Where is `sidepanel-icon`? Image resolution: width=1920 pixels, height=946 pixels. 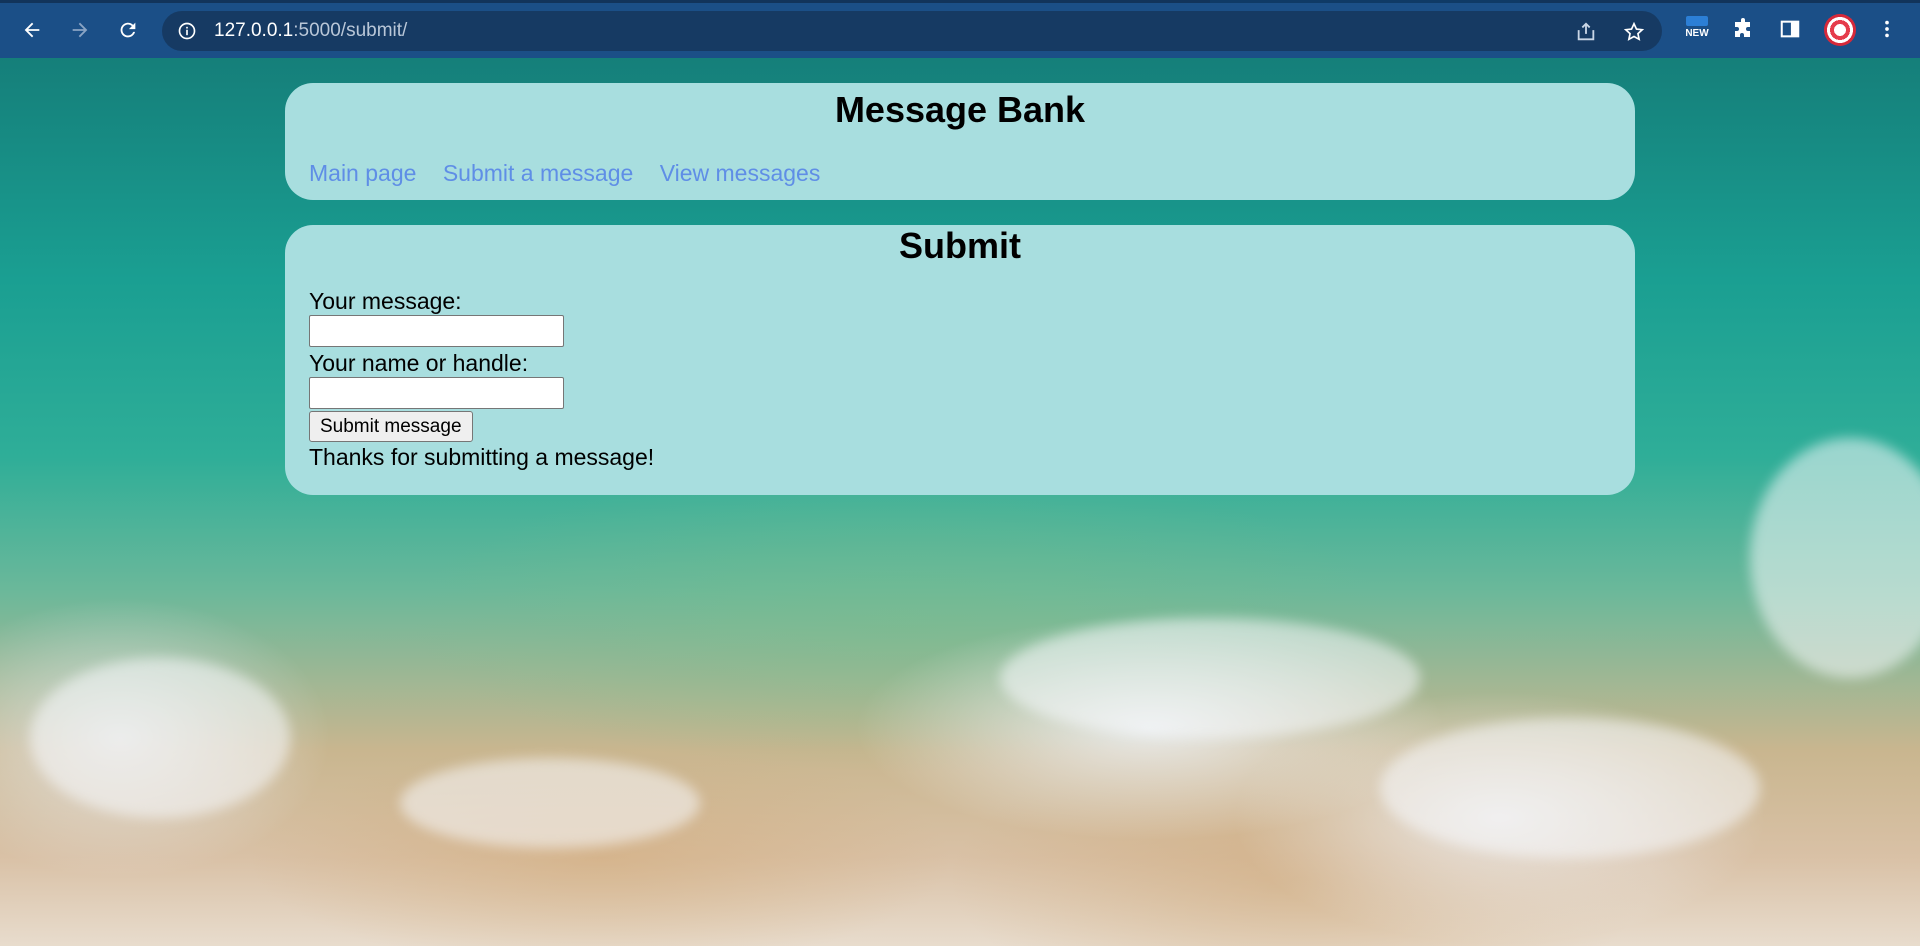 sidepanel-icon is located at coordinates (1790, 29).